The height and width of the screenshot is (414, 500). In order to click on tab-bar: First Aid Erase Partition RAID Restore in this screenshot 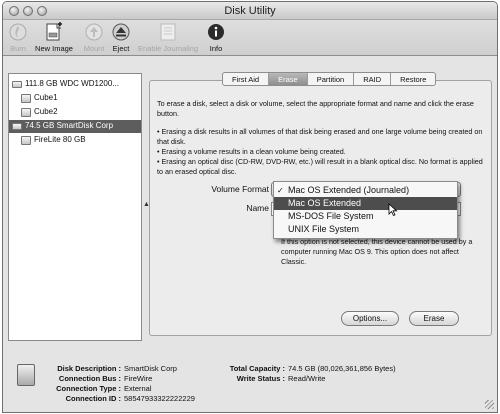, I will do `click(329, 79)`.